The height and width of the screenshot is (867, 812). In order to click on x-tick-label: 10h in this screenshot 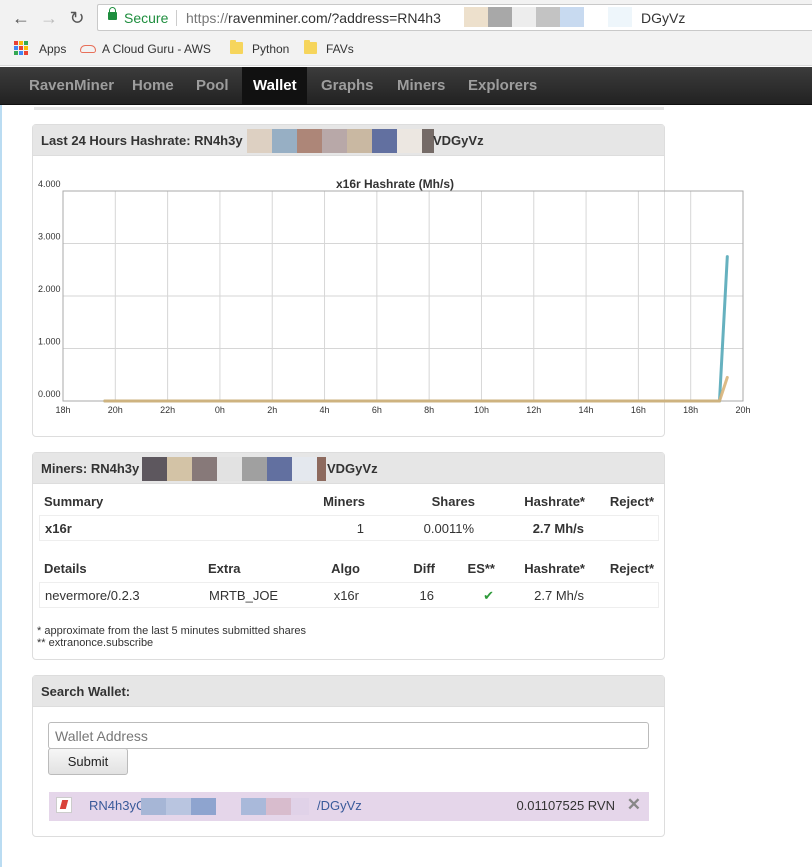, I will do `click(481, 410)`.